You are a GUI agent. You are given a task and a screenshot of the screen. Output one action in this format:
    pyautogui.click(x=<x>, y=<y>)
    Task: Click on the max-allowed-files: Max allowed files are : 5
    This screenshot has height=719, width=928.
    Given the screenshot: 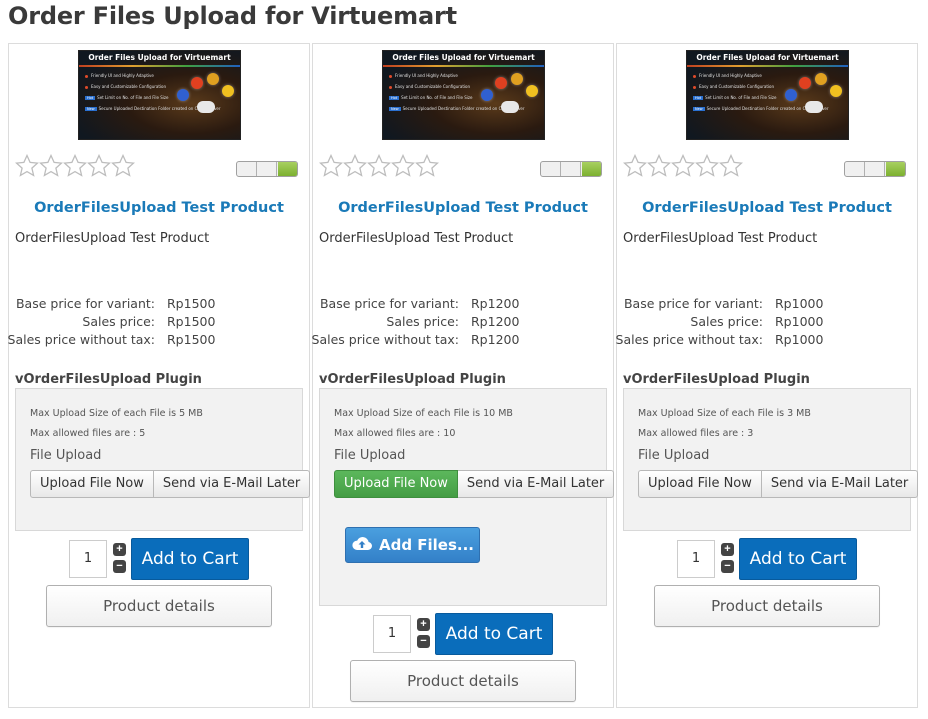 What is the action you would take?
    pyautogui.click(x=88, y=433)
    